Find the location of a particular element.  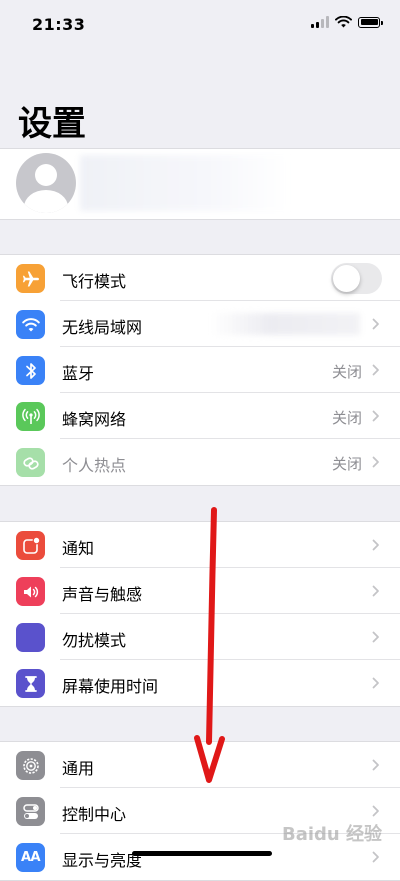

status-time: 21:33 is located at coordinates (59, 24).